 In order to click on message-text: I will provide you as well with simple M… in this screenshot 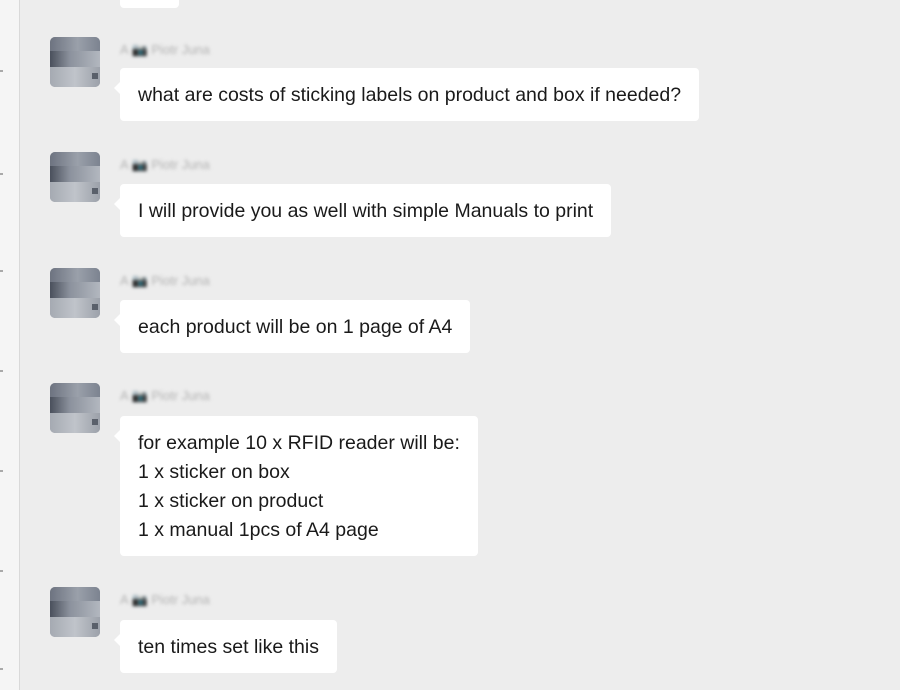, I will do `click(366, 211)`.